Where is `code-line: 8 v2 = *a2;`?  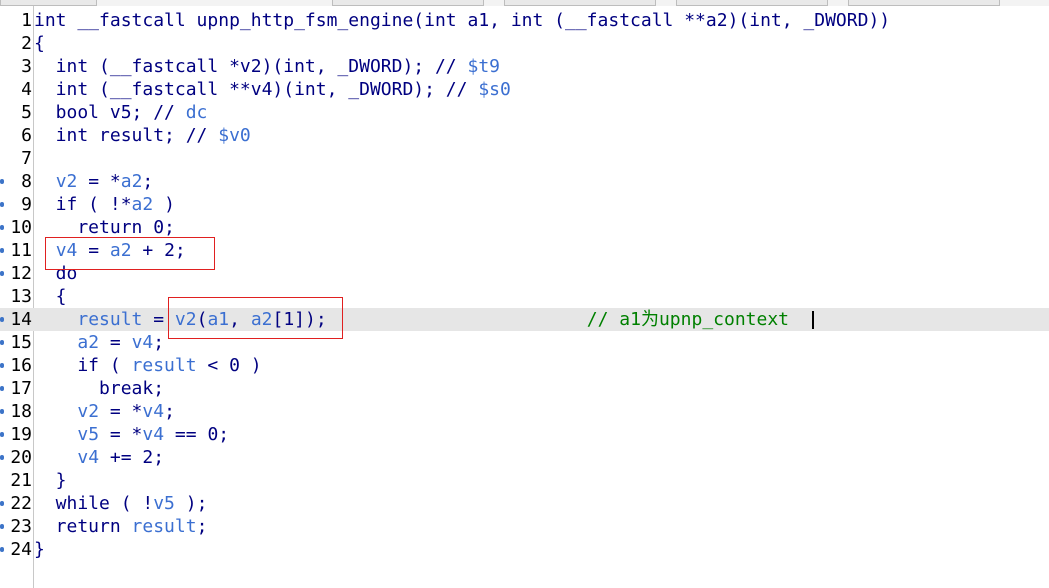
code-line: 8 v2 = *a2; is located at coordinates (524, 181).